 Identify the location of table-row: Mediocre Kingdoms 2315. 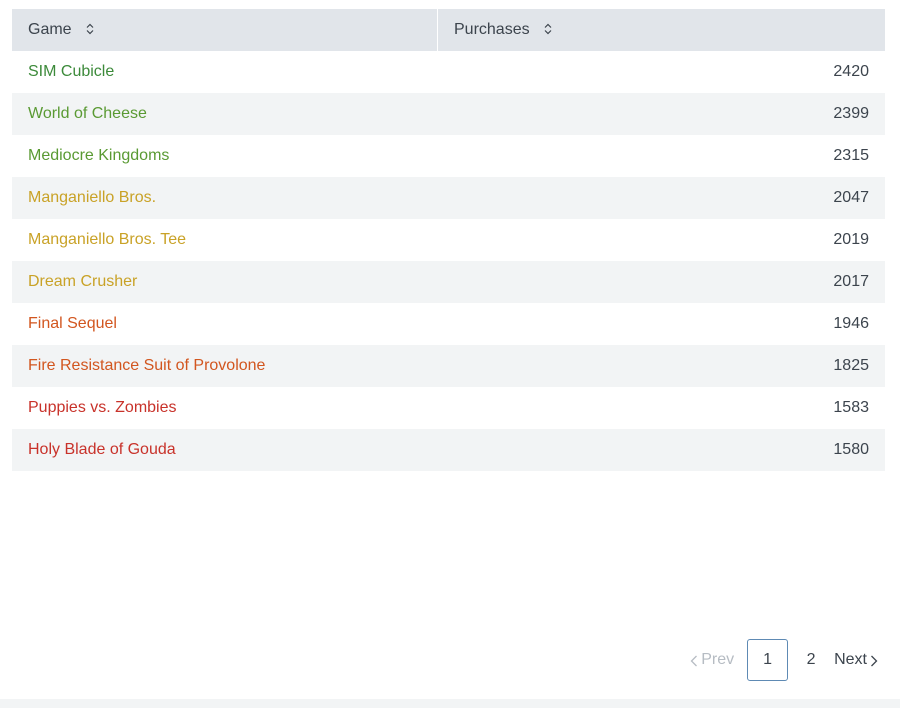
(448, 156).